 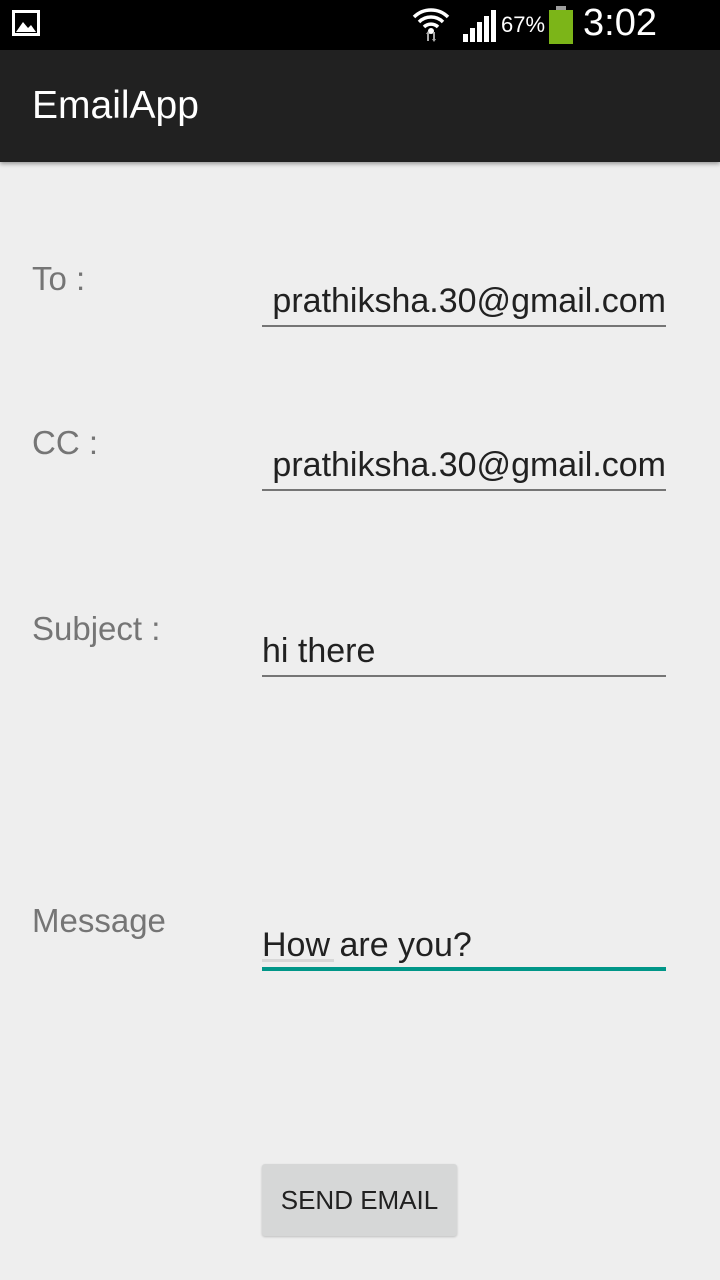 What do you see at coordinates (469, 301) in the screenshot?
I see `to-value: prathiksha.30@gmail.com` at bounding box center [469, 301].